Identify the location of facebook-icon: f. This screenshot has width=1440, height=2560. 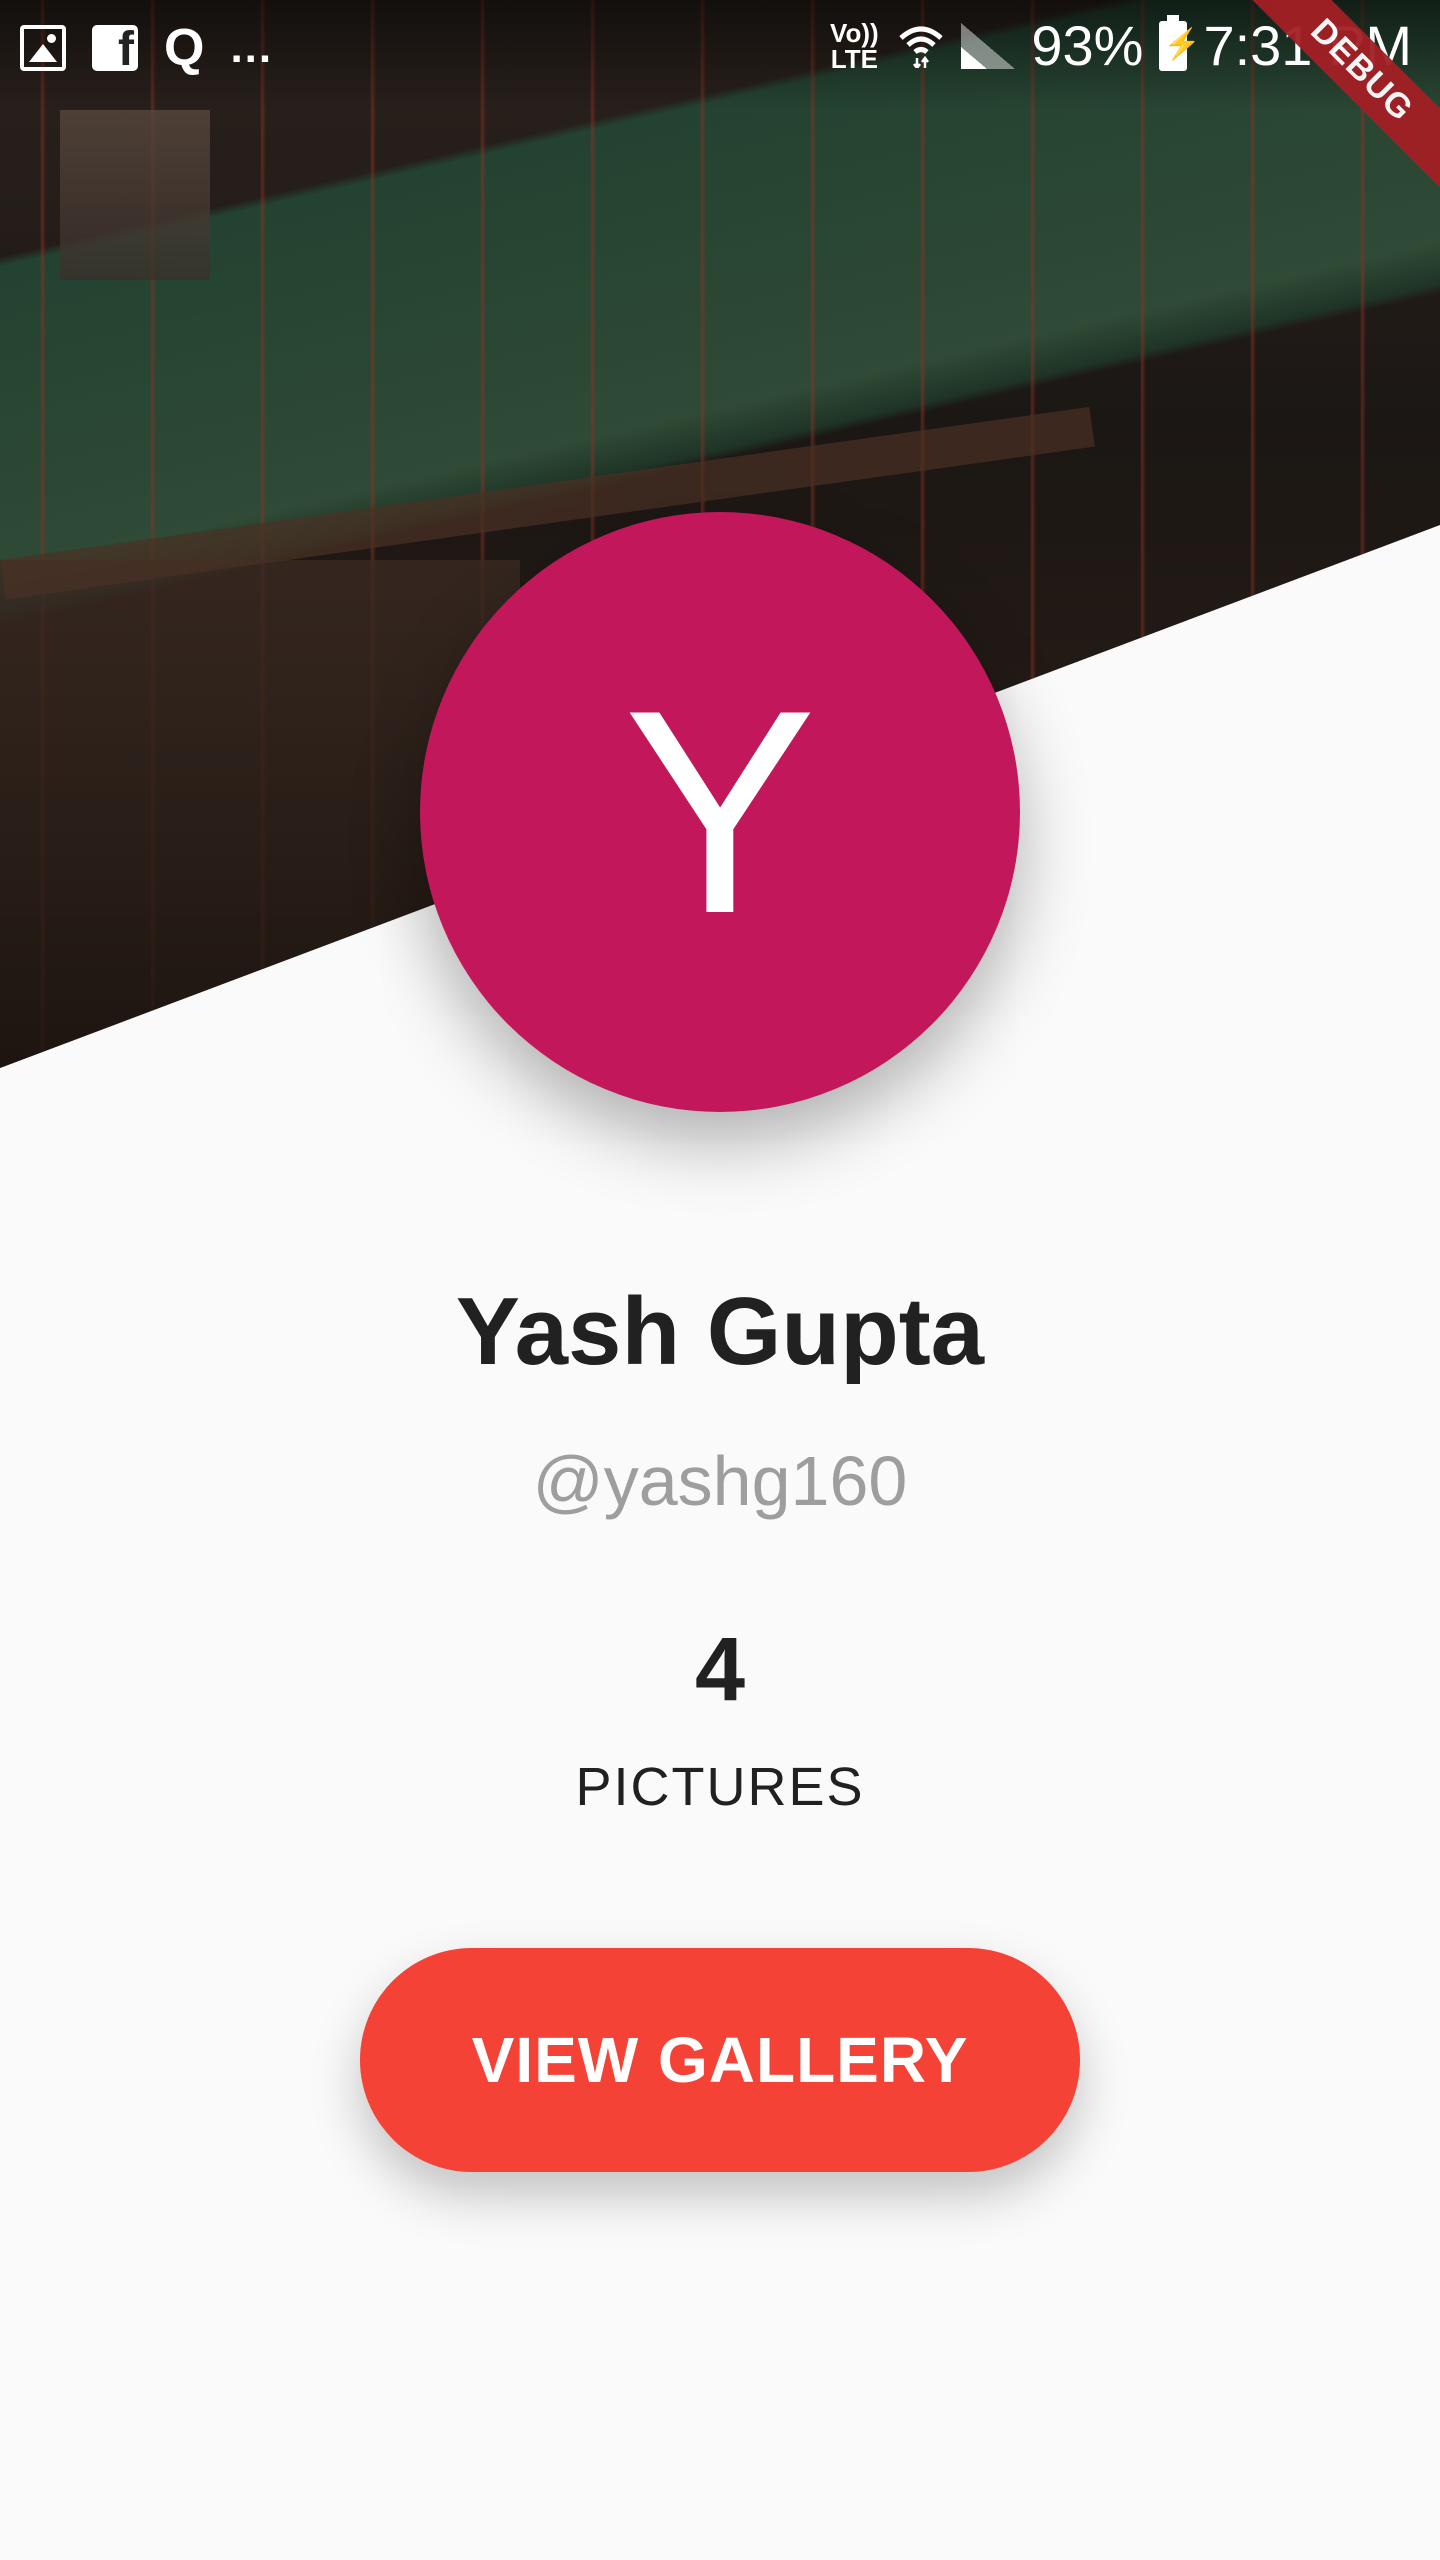
(115, 48).